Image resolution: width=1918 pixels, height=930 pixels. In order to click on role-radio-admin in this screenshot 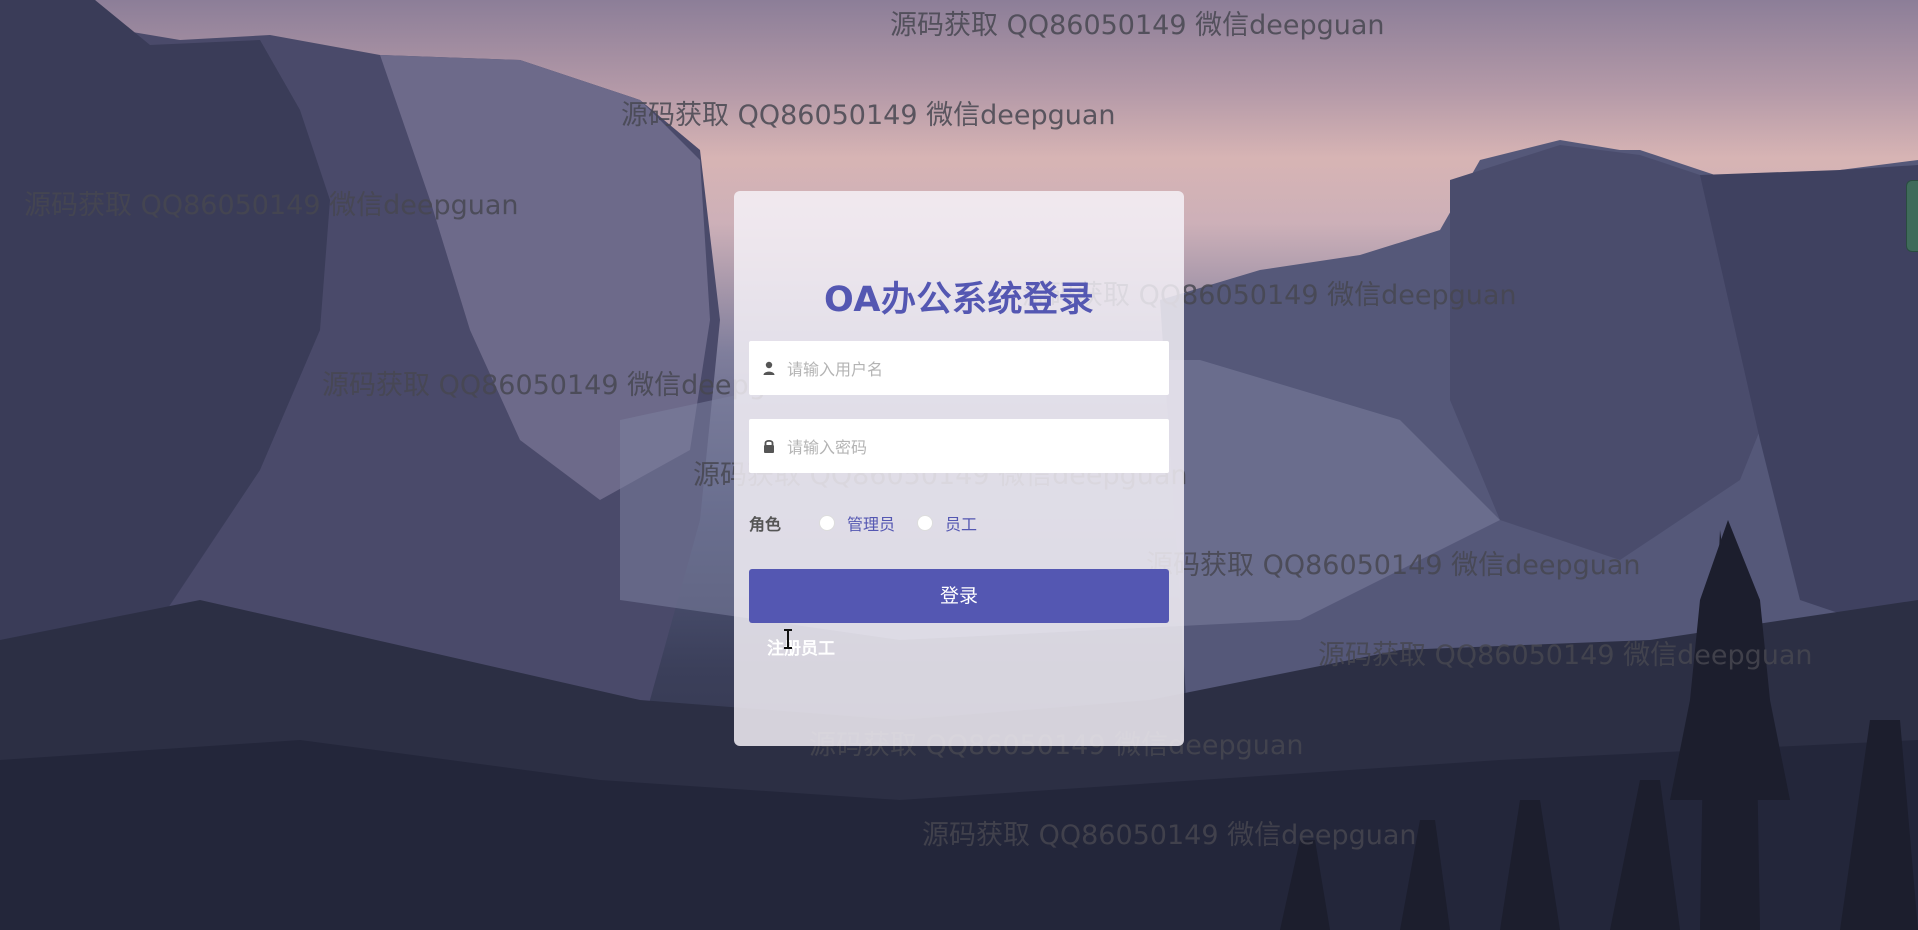, I will do `click(827, 523)`.